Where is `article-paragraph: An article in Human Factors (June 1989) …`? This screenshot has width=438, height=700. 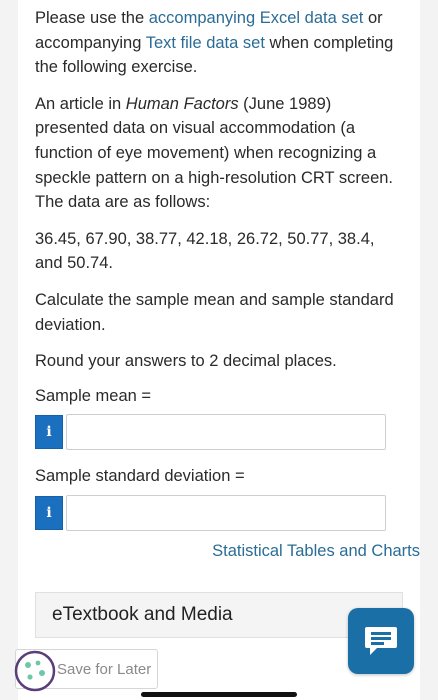 article-paragraph: An article in Human Factors (June 1989) … is located at coordinates (220, 153).